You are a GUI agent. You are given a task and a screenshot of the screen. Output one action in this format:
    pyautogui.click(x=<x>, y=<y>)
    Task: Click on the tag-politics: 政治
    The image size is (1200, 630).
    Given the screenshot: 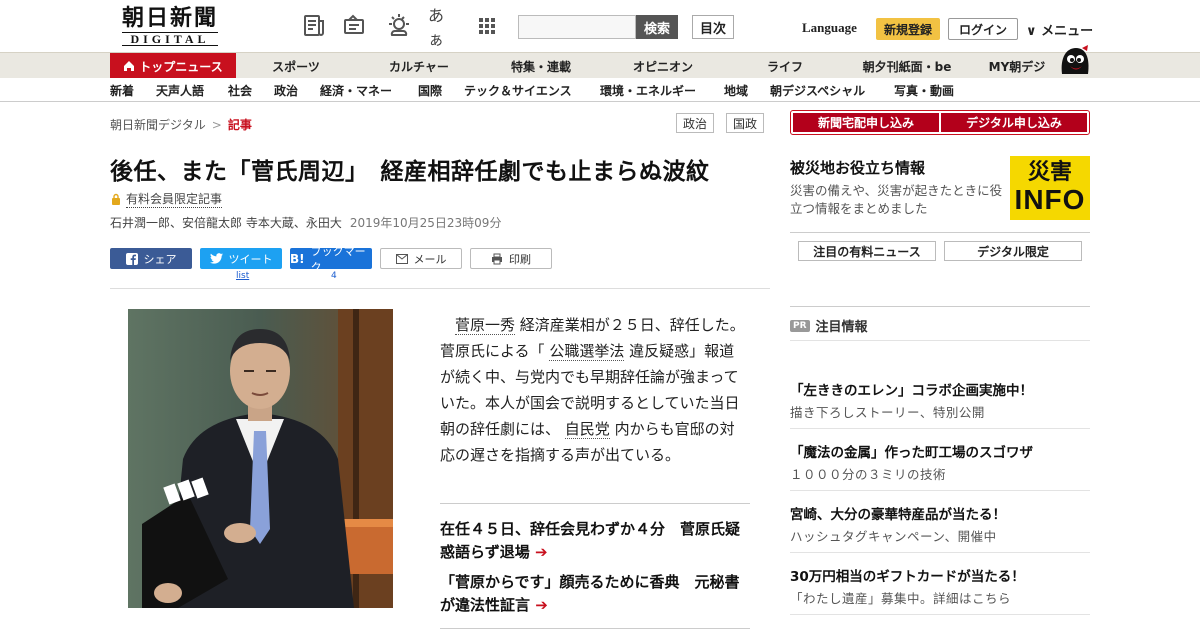 What is the action you would take?
    pyautogui.click(x=695, y=123)
    